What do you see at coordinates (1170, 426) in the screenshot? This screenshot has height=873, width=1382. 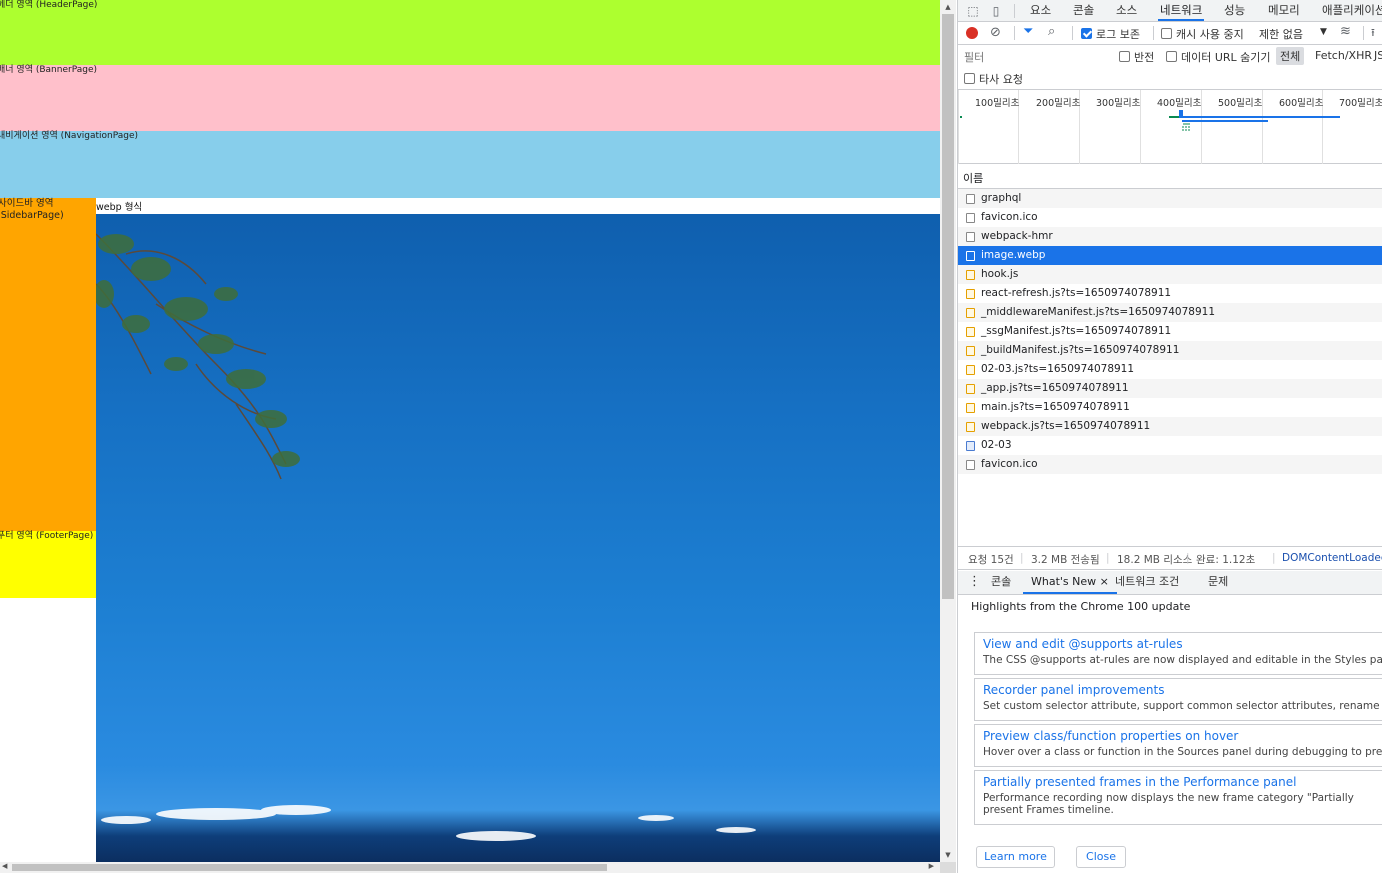 I see `request-row: webpack.js?ts=1650974078911` at bounding box center [1170, 426].